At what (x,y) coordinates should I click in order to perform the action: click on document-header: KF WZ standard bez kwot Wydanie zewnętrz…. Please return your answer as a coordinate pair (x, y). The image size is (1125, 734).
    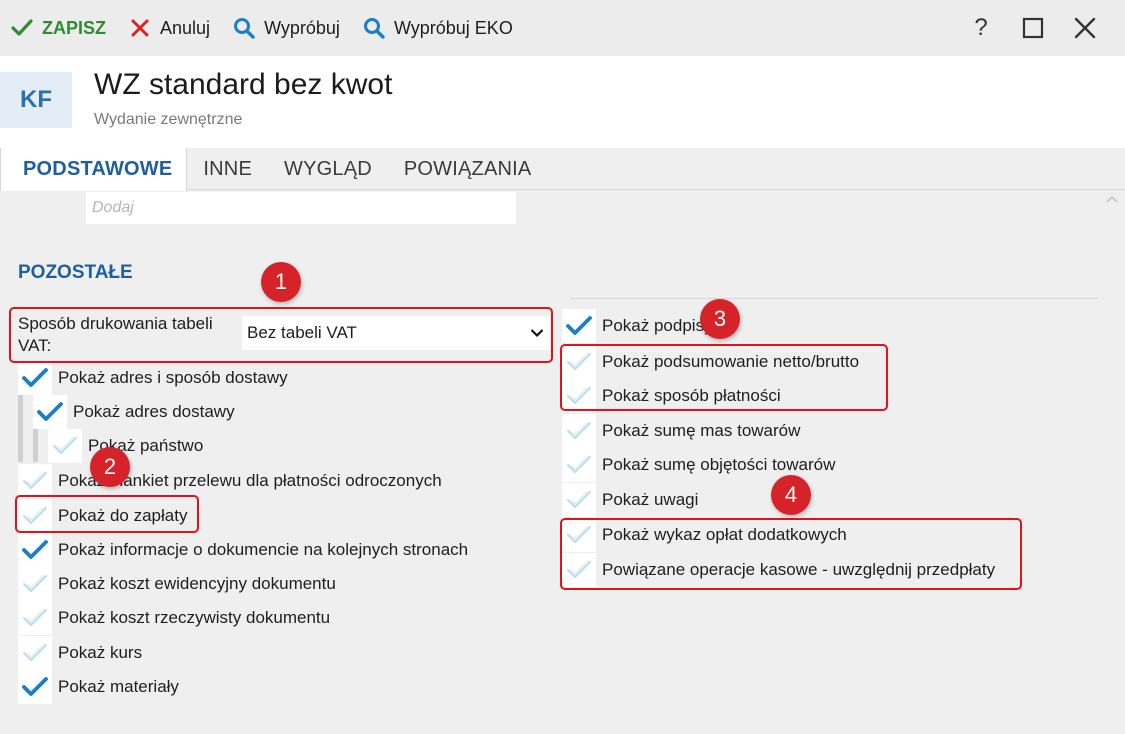
    Looking at the image, I should click on (562, 102).